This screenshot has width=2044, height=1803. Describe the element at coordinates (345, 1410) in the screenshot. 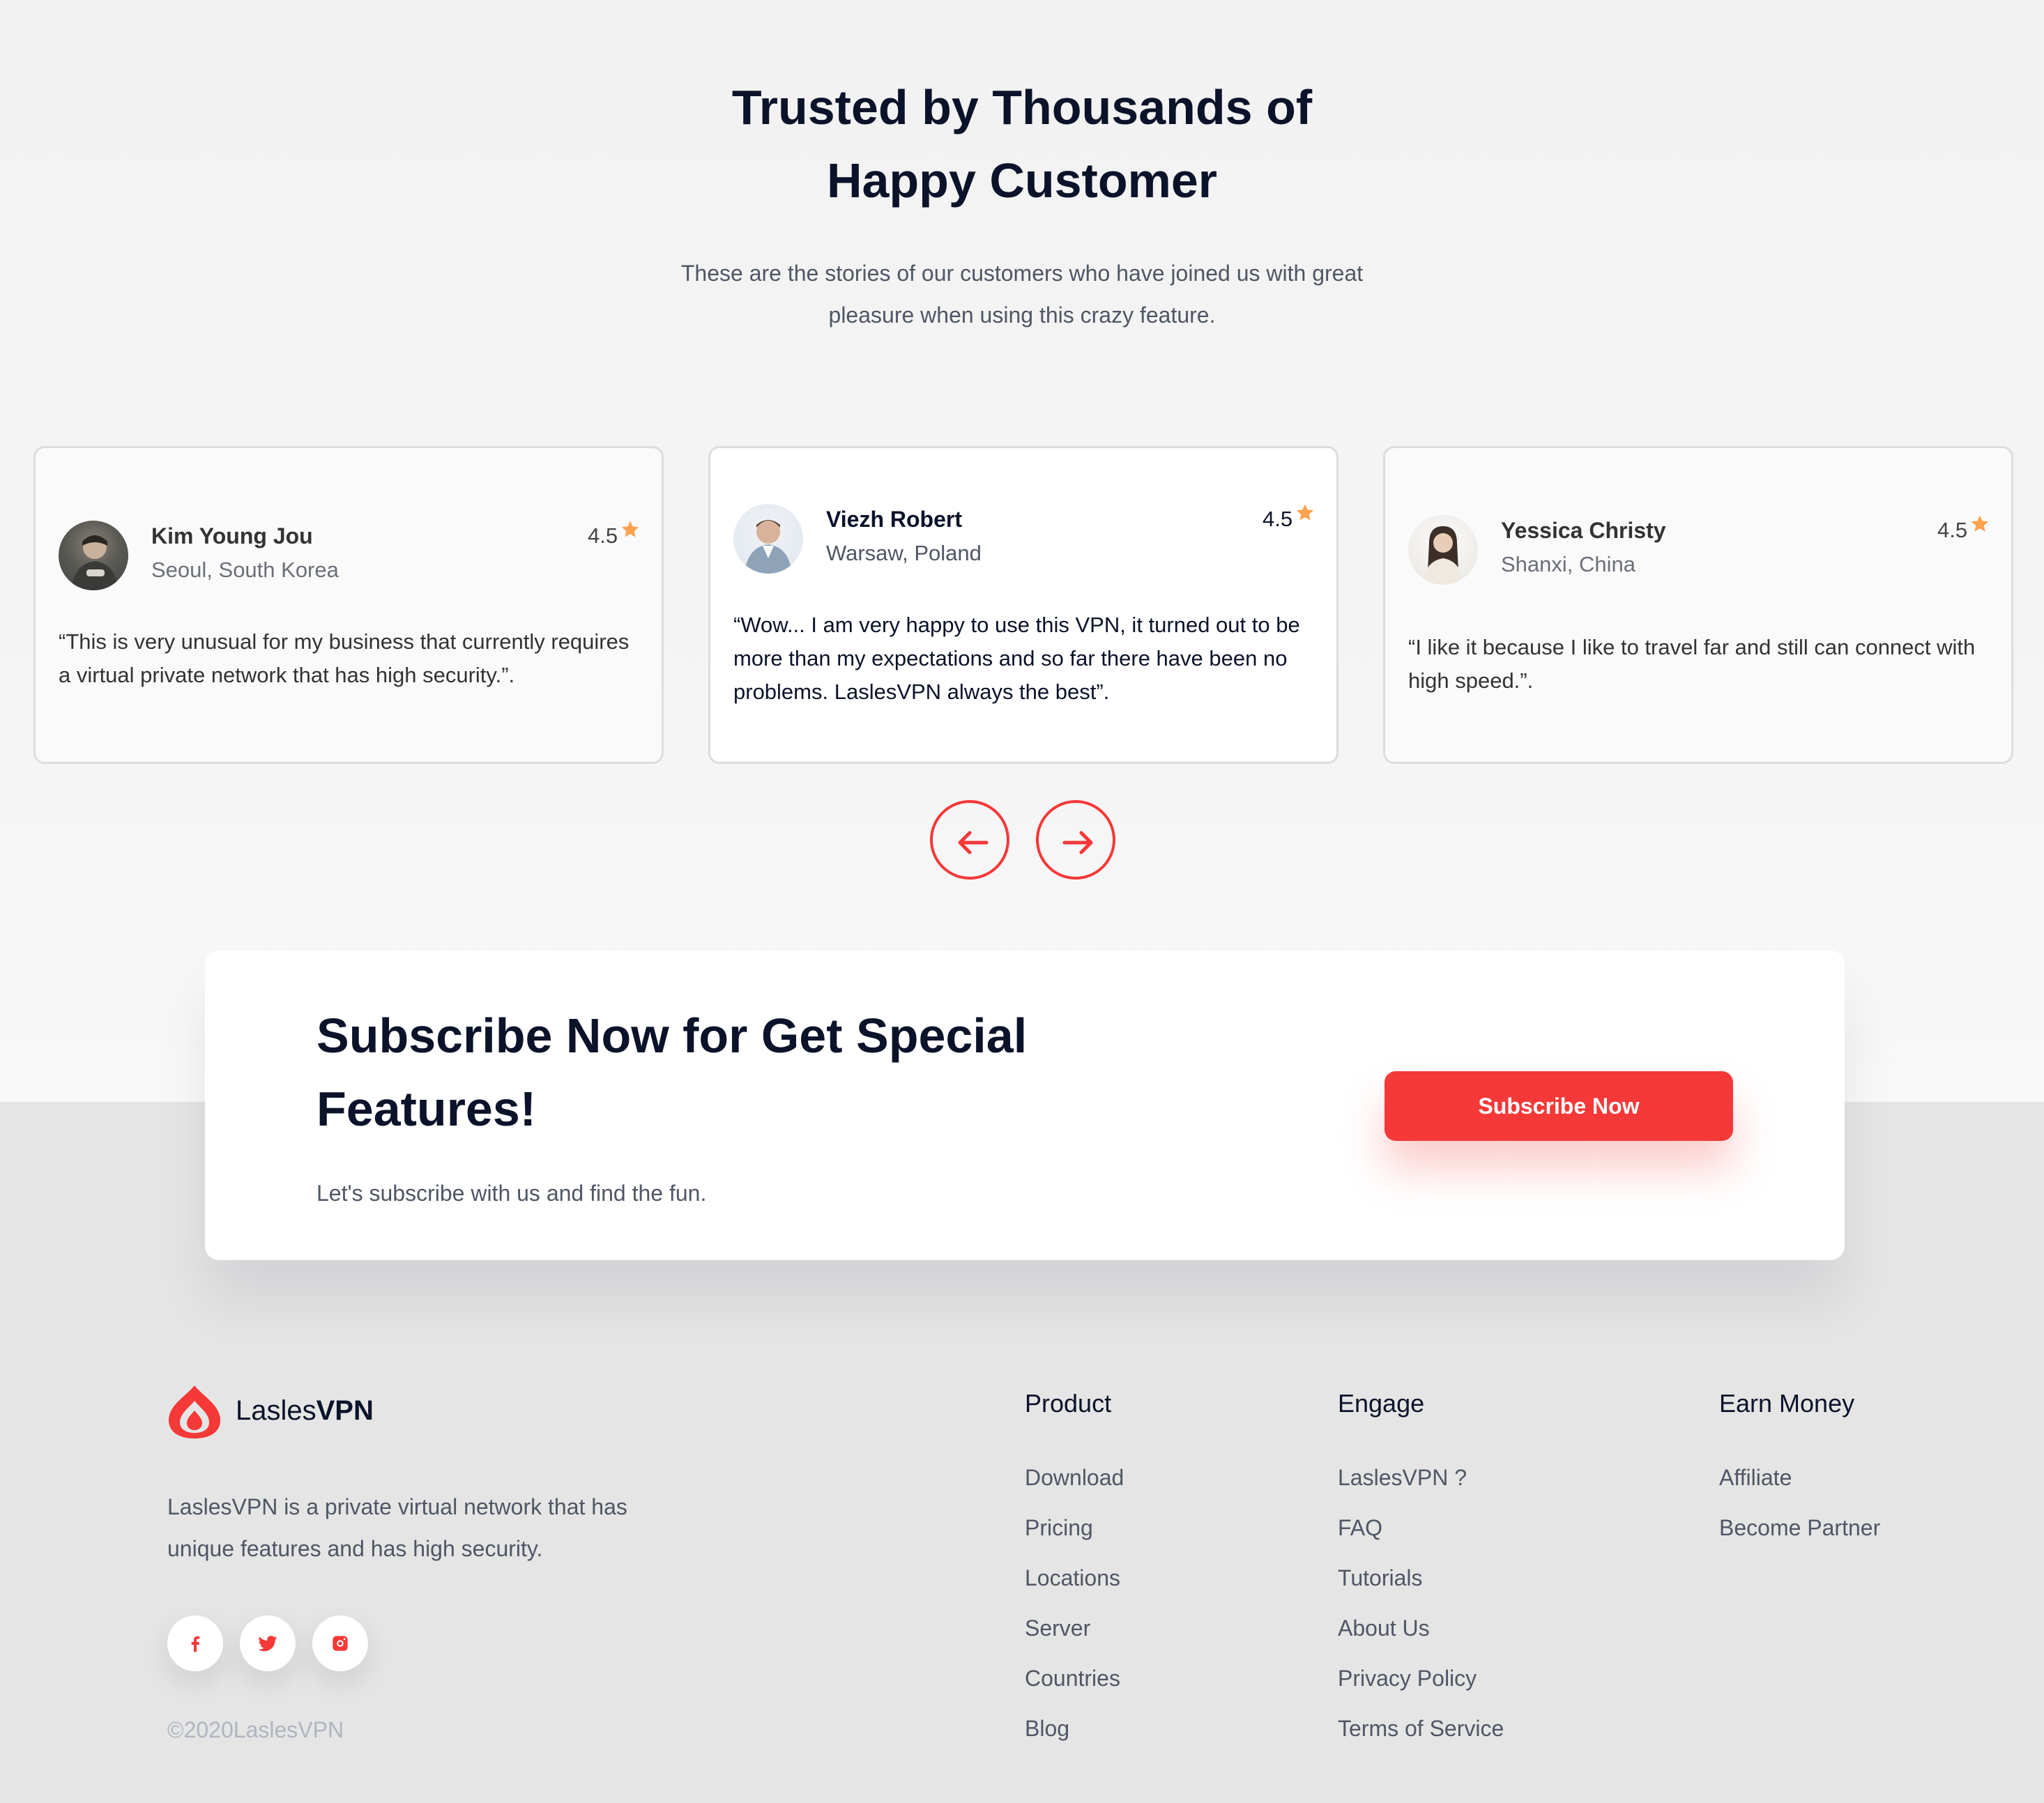

I see `brand-name-bold: VPN` at that location.